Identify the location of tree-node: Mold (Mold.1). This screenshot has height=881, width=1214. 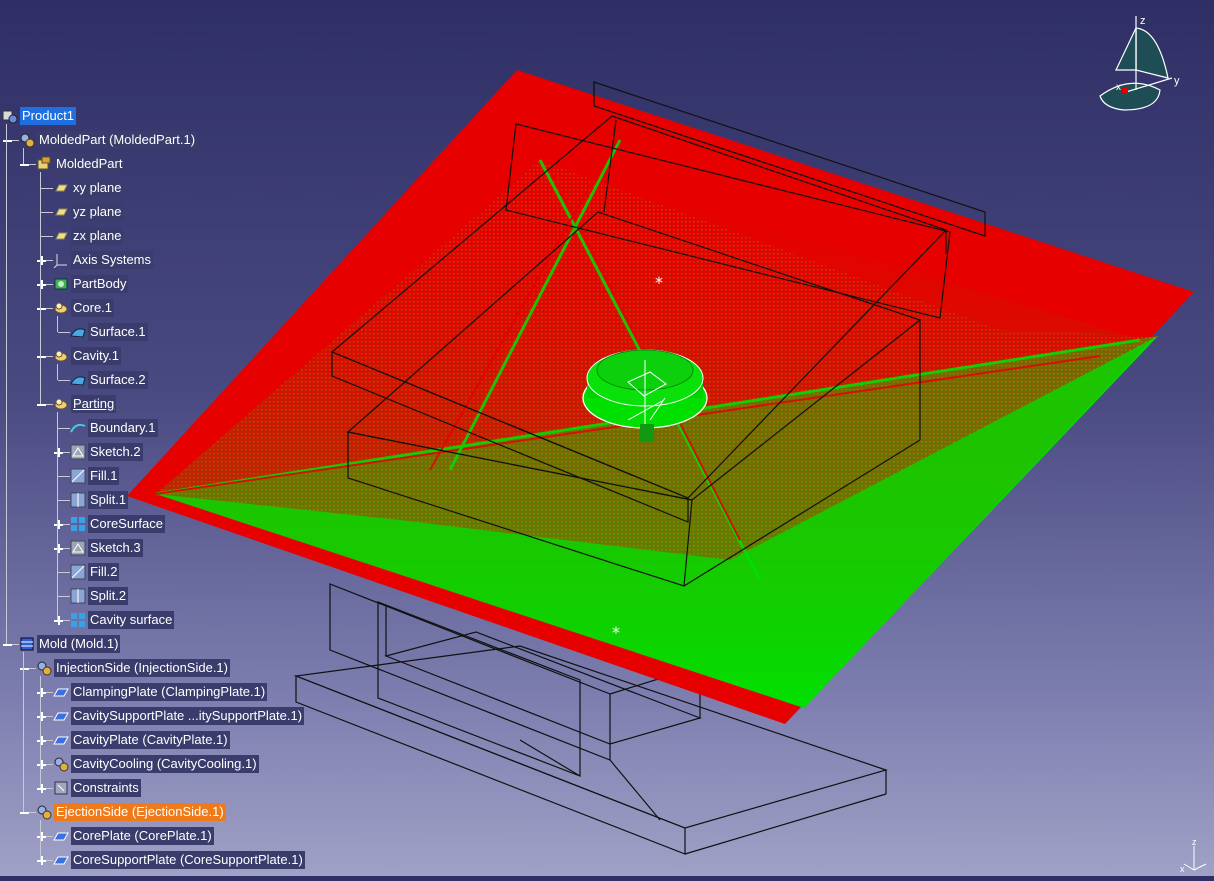
(70, 644).